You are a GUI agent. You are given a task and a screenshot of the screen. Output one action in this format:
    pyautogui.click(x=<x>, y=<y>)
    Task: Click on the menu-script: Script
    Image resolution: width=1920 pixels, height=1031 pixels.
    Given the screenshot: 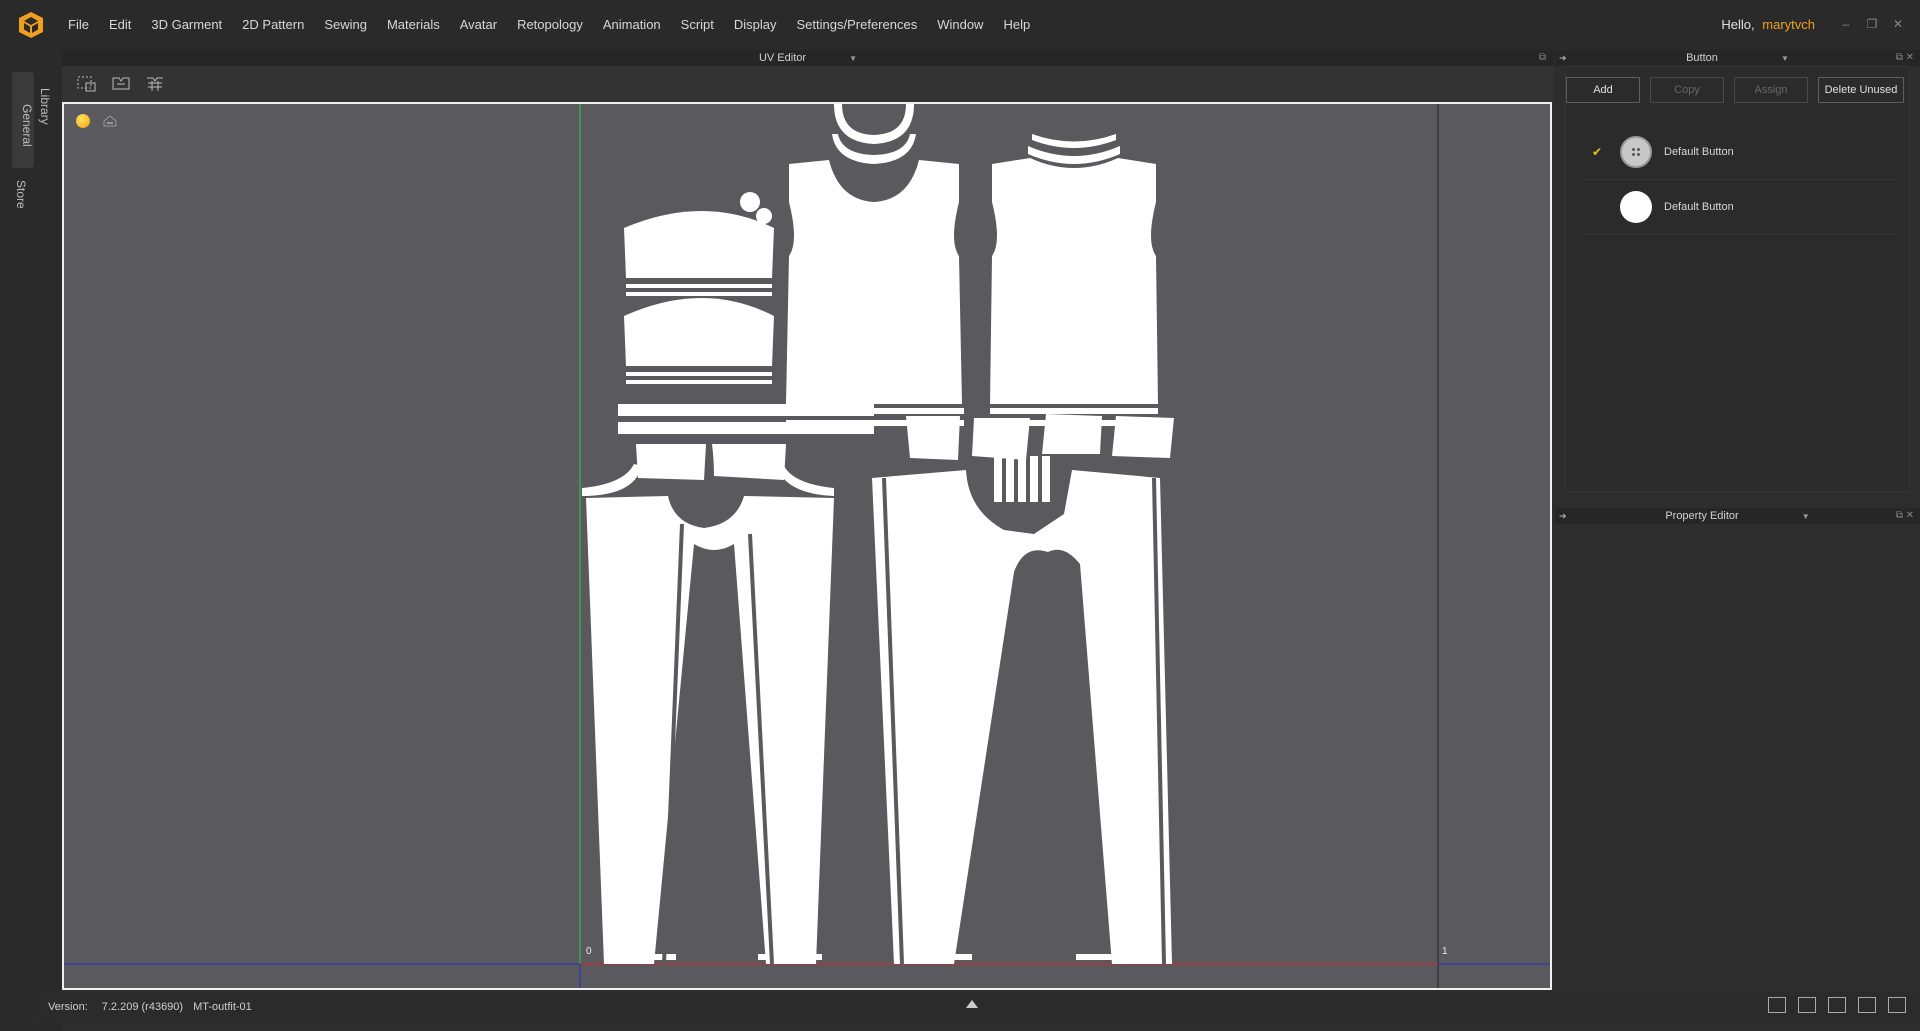 What is the action you would take?
    pyautogui.click(x=697, y=25)
    